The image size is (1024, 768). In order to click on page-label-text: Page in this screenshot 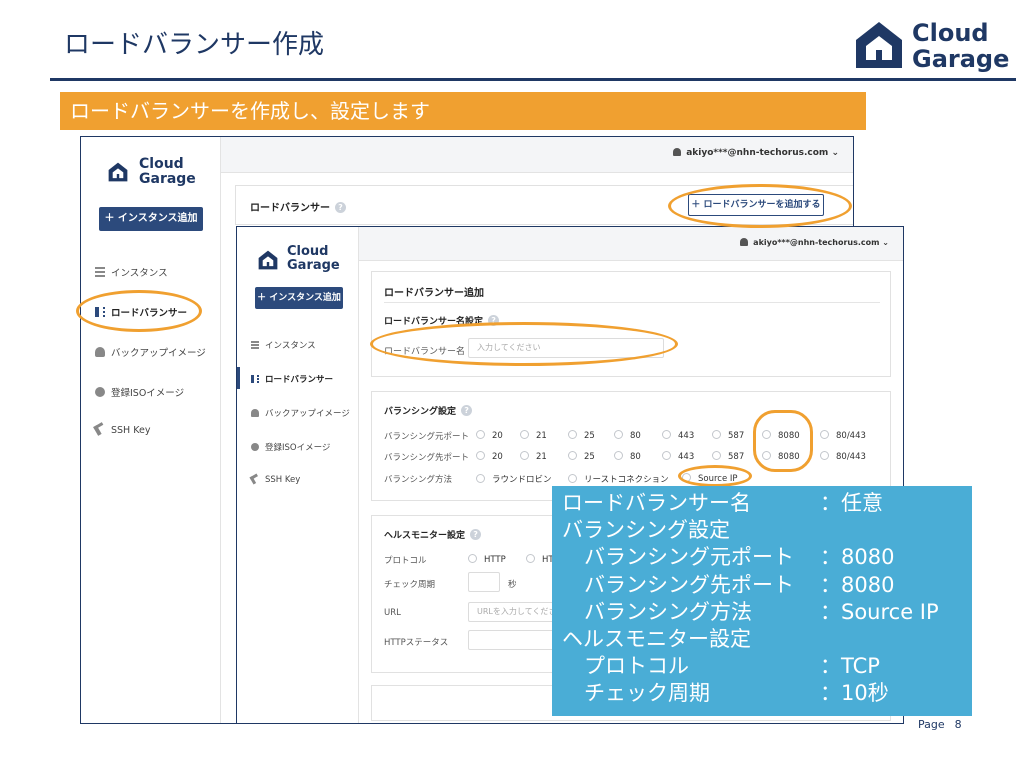, I will do `click(931, 724)`.